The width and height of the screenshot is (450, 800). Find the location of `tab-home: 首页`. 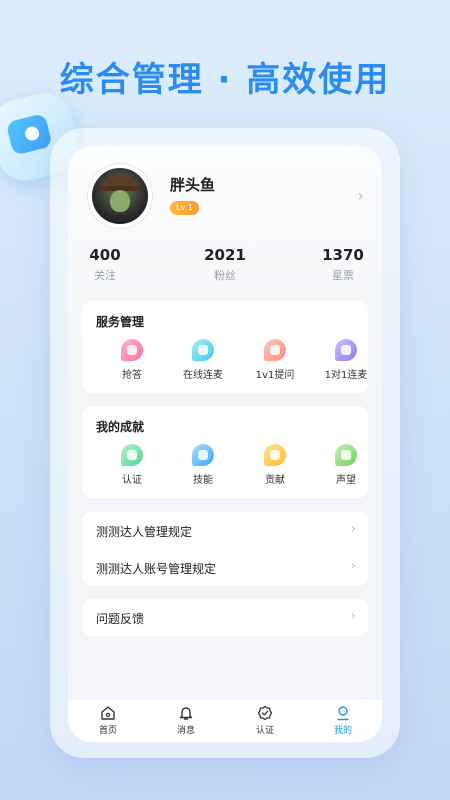

tab-home: 首页 is located at coordinates (108, 720).